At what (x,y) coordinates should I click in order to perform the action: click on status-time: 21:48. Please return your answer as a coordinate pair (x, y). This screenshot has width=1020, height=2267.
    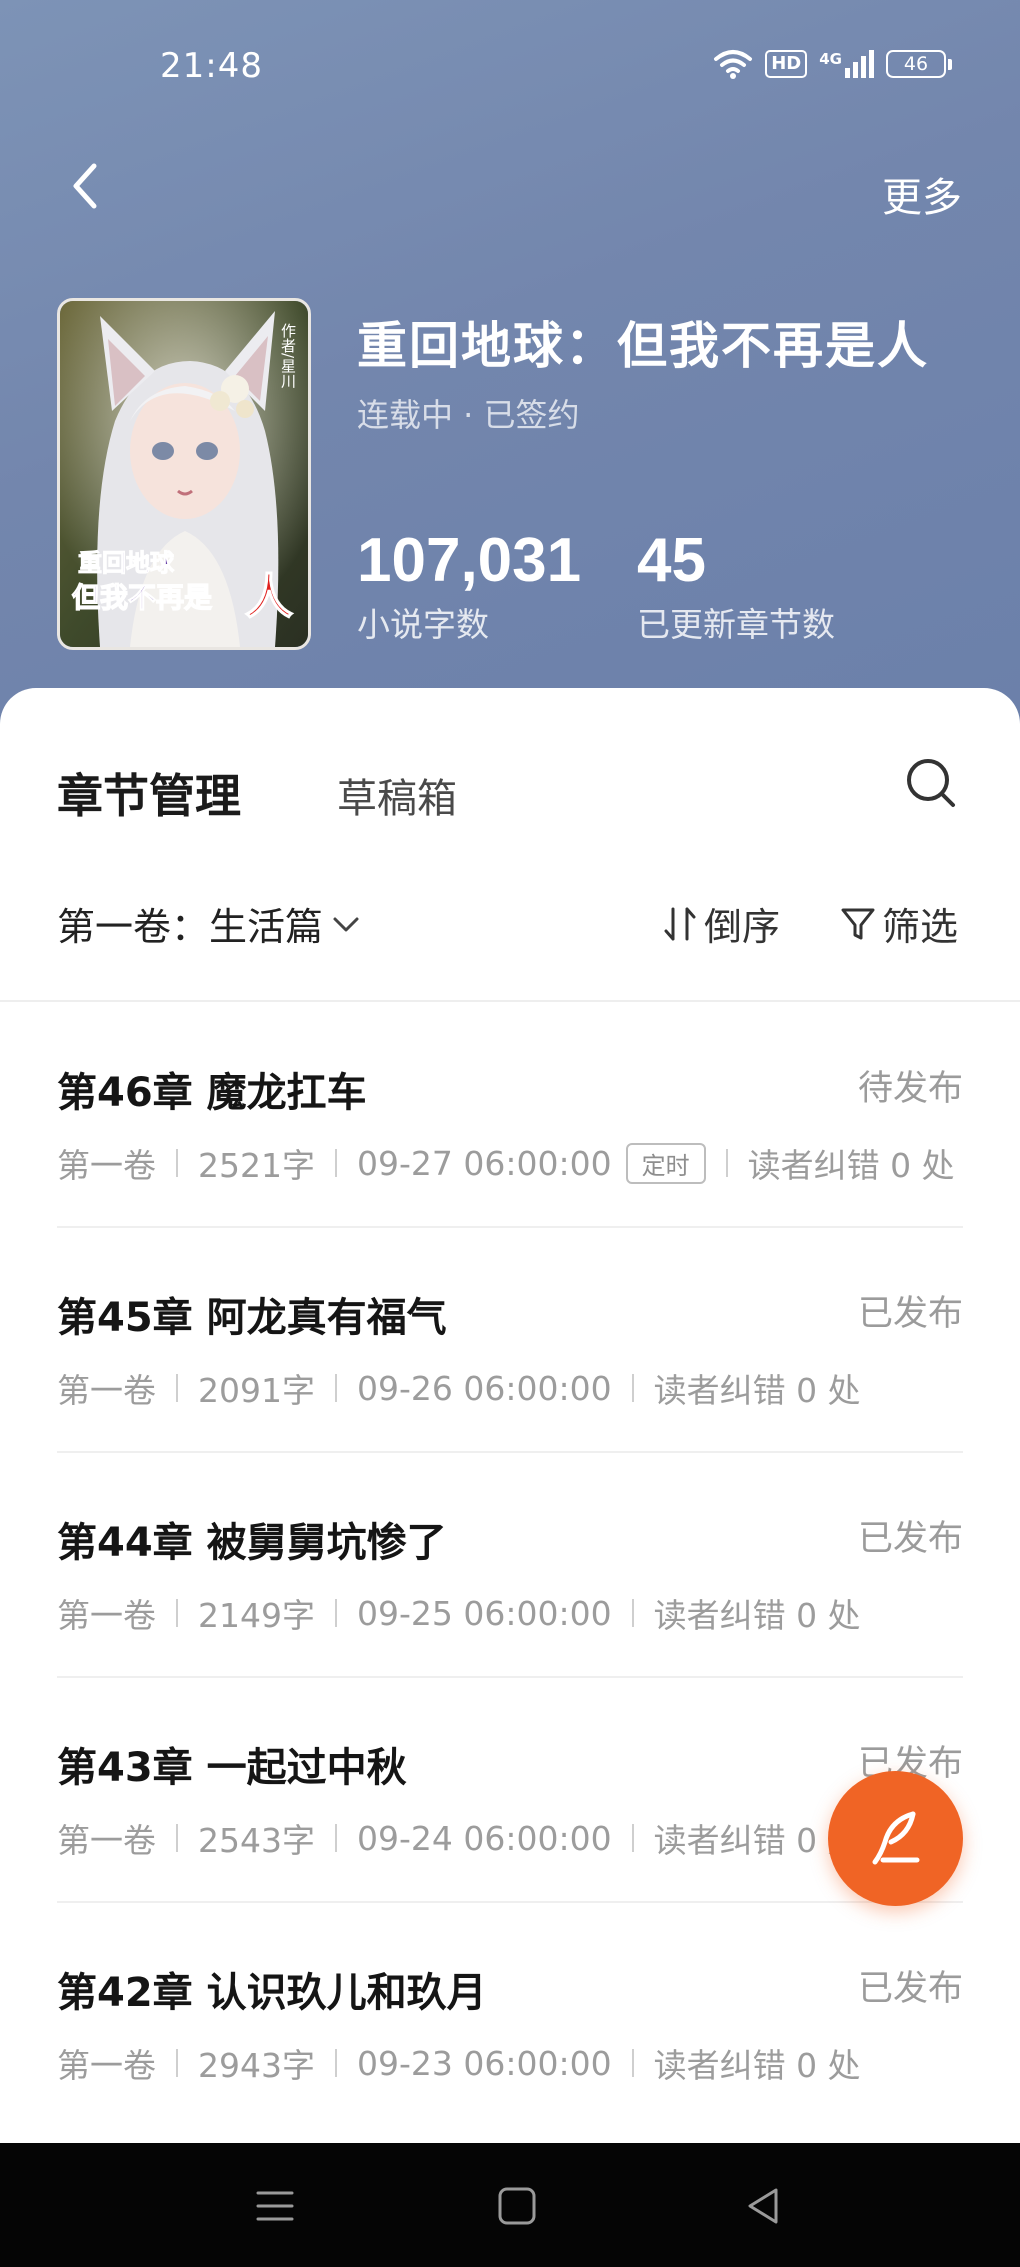
    Looking at the image, I should click on (211, 66).